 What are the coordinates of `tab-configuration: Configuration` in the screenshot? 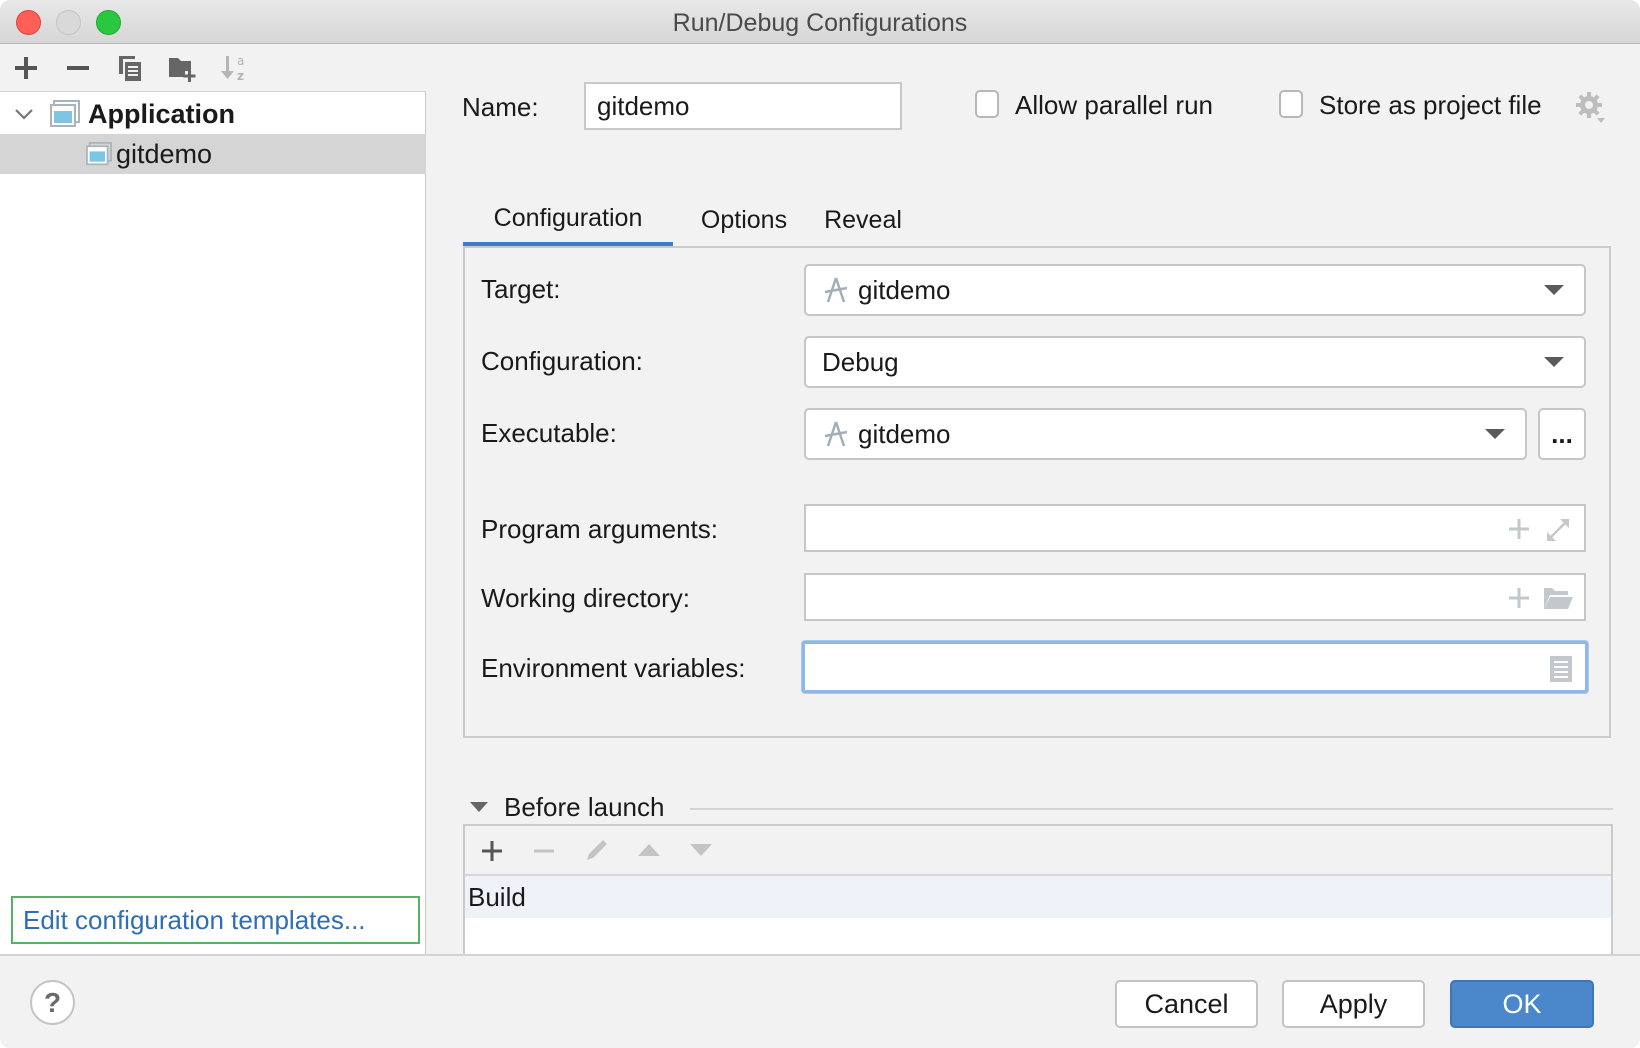 It's located at (568, 220).